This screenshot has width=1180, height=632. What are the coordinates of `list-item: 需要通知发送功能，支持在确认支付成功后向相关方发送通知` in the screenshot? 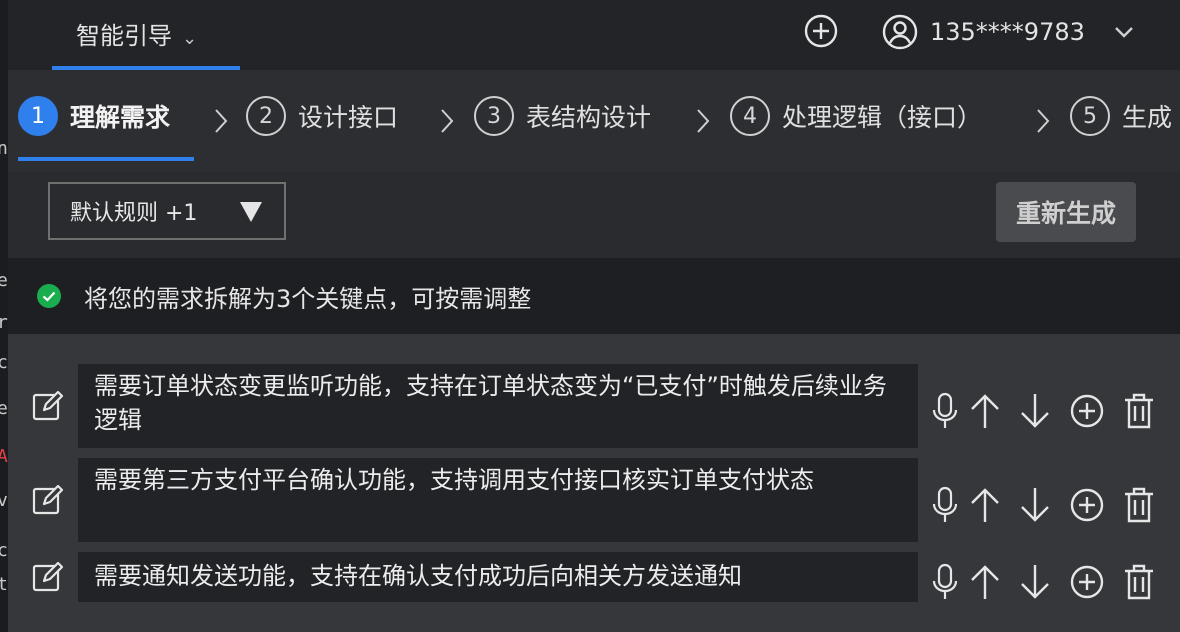 It's located at (594, 577).